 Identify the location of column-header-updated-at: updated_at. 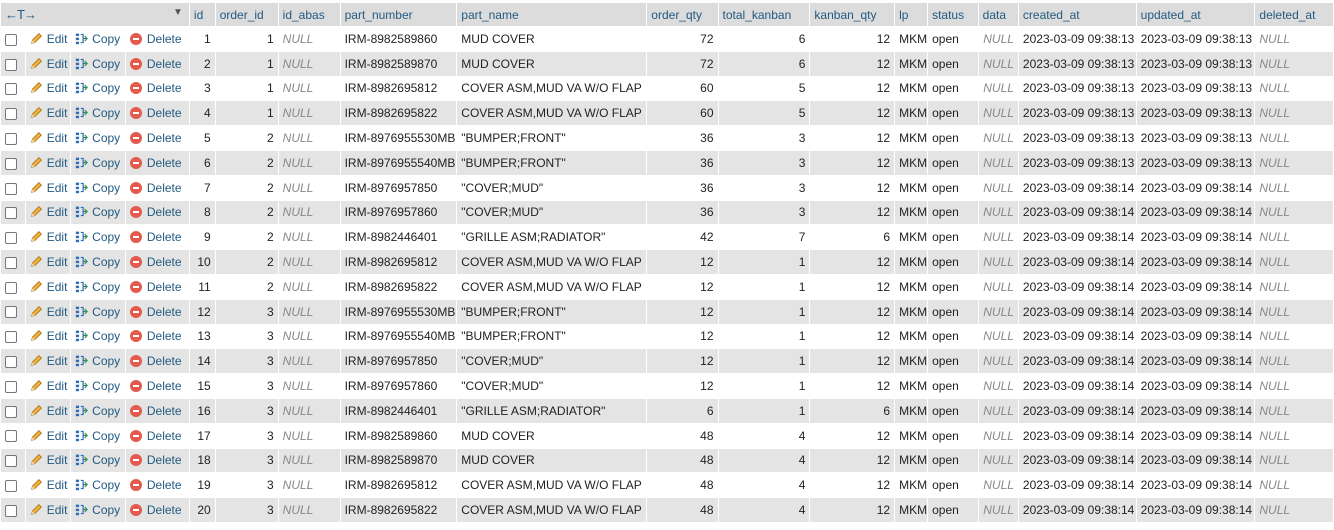
(1195, 14).